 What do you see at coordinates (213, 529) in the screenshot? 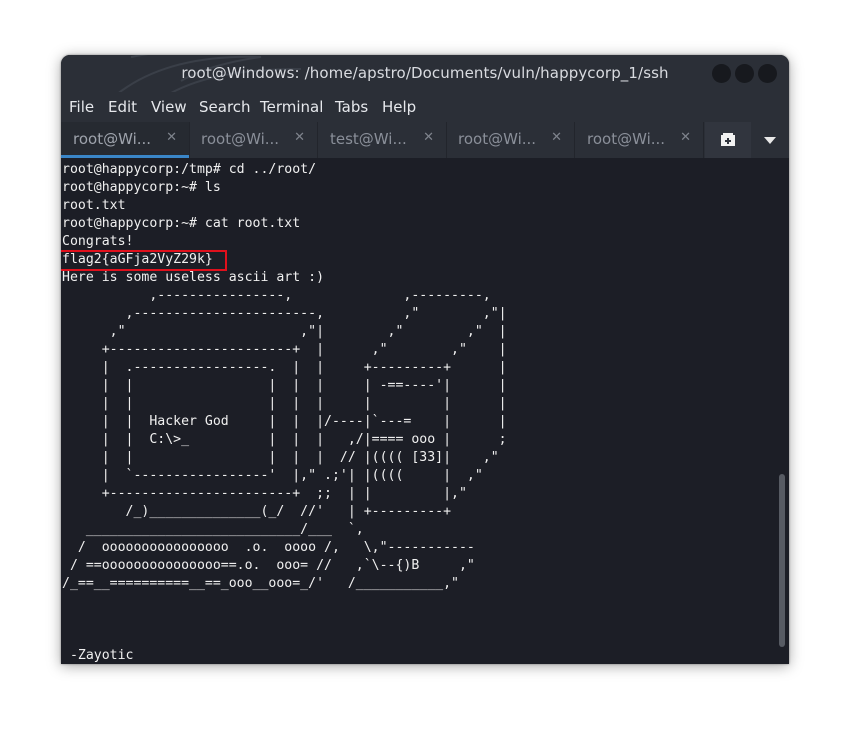
I see `terminal-line: ___________________________/___ `,` at bounding box center [213, 529].